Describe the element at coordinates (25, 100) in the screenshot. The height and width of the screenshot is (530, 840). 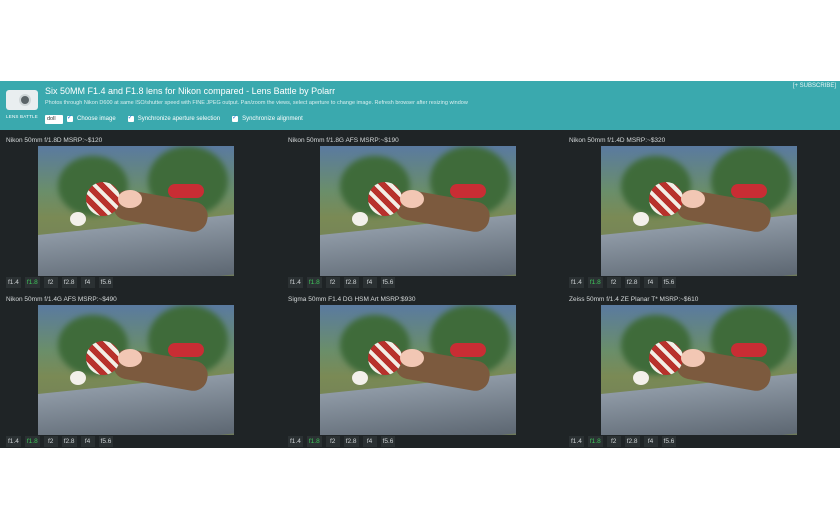
I see `lens-icon` at that location.